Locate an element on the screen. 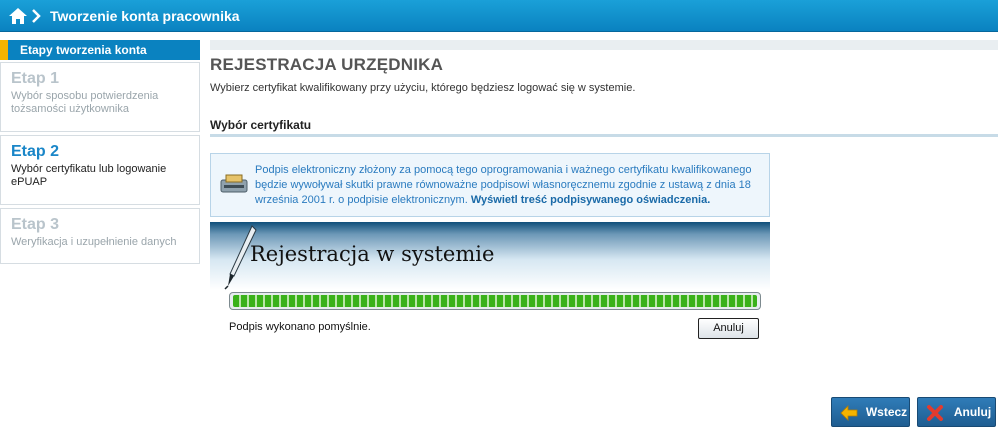 The width and height of the screenshot is (998, 427). sidebar-heading: Etapy tworzenia konta is located at coordinates (100, 50).